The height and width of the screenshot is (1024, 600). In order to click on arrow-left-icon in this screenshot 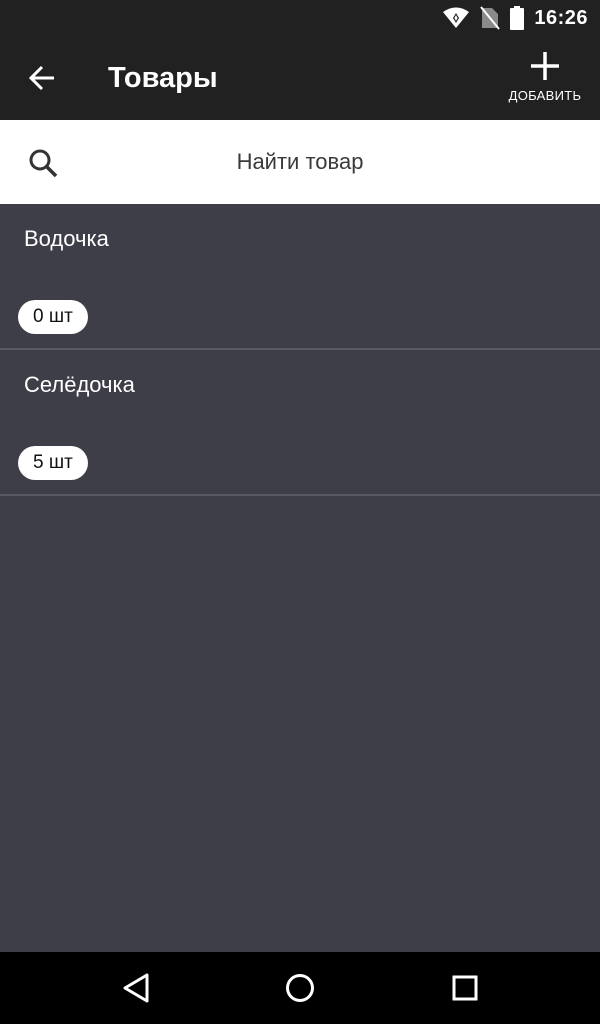, I will do `click(41, 78)`.